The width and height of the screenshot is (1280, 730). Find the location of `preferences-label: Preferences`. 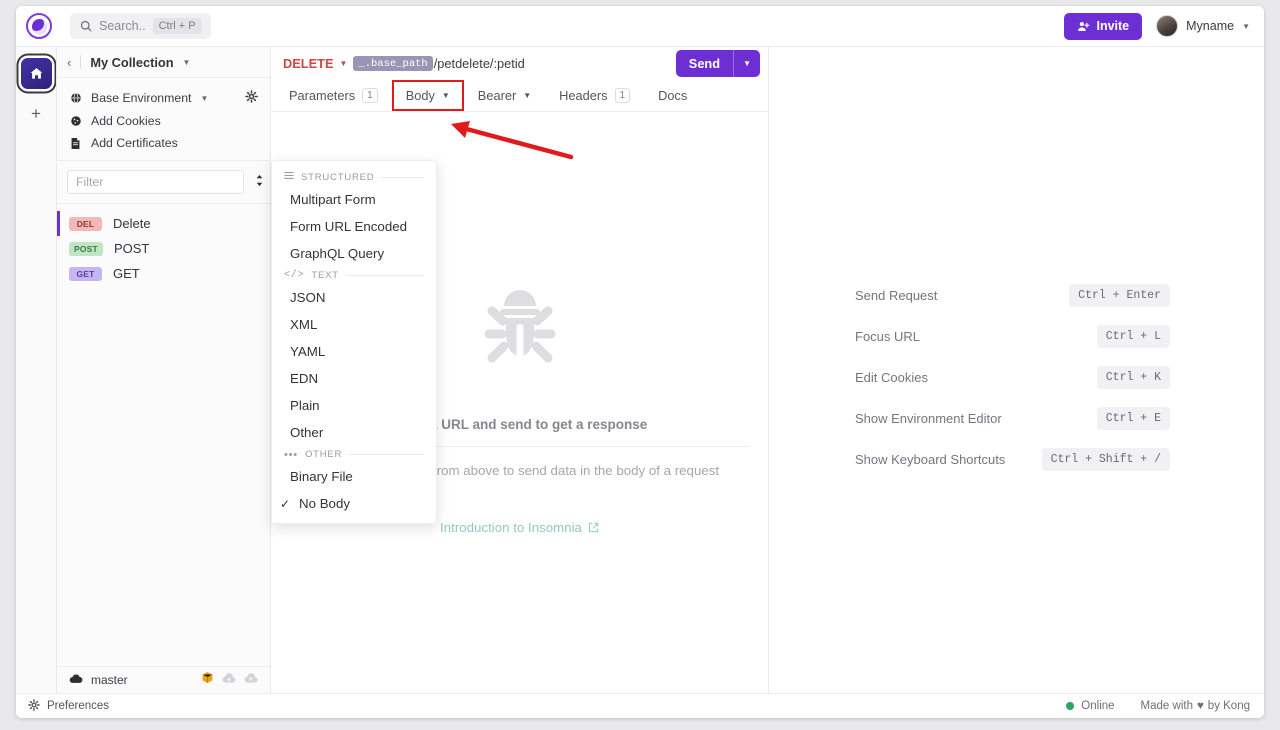

preferences-label: Preferences is located at coordinates (78, 706).